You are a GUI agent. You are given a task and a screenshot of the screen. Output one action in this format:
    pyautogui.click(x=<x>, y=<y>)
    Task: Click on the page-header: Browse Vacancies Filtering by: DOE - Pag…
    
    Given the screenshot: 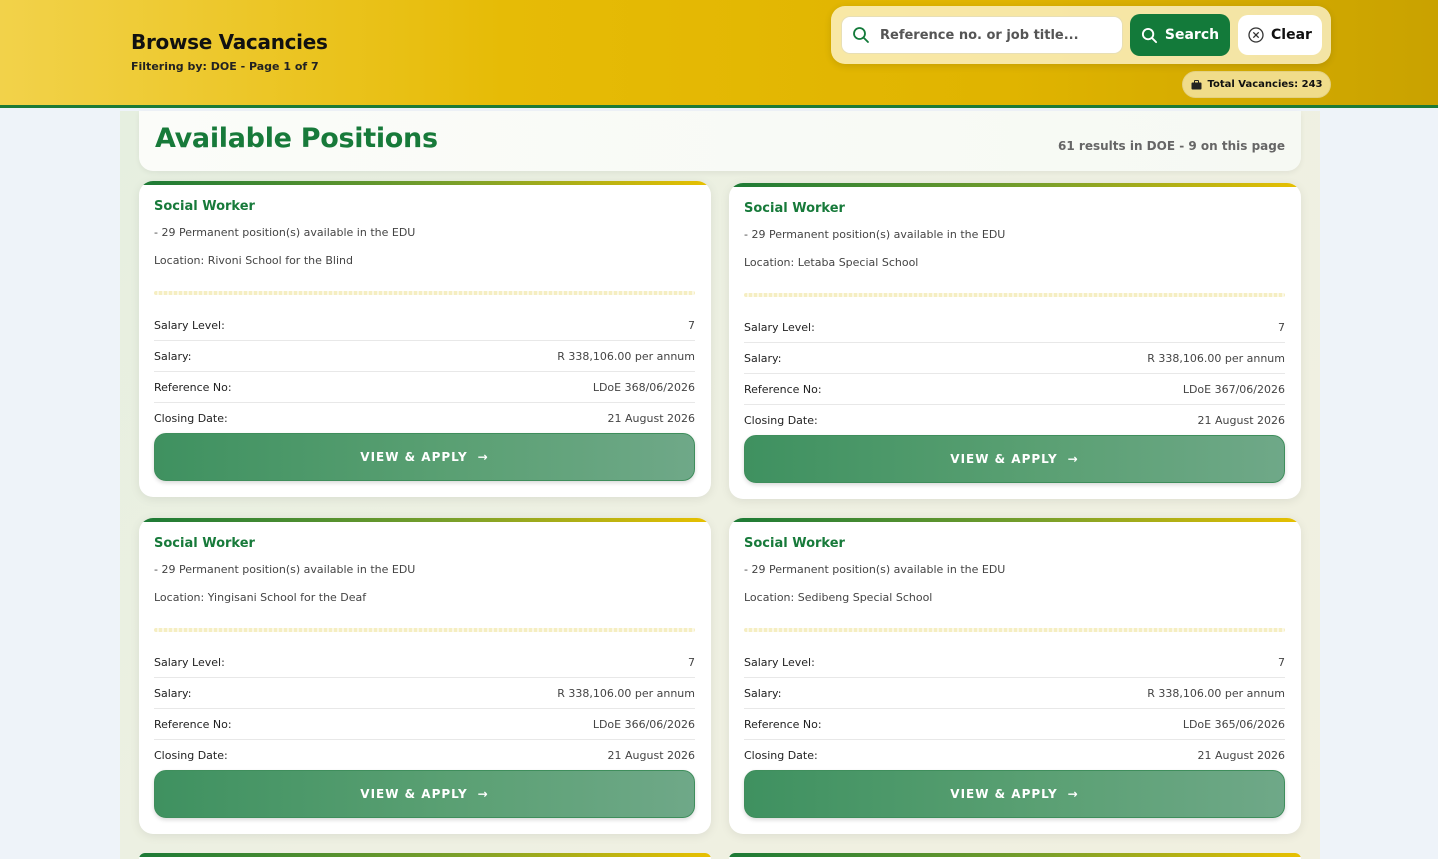 What is the action you would take?
    pyautogui.click(x=719, y=54)
    